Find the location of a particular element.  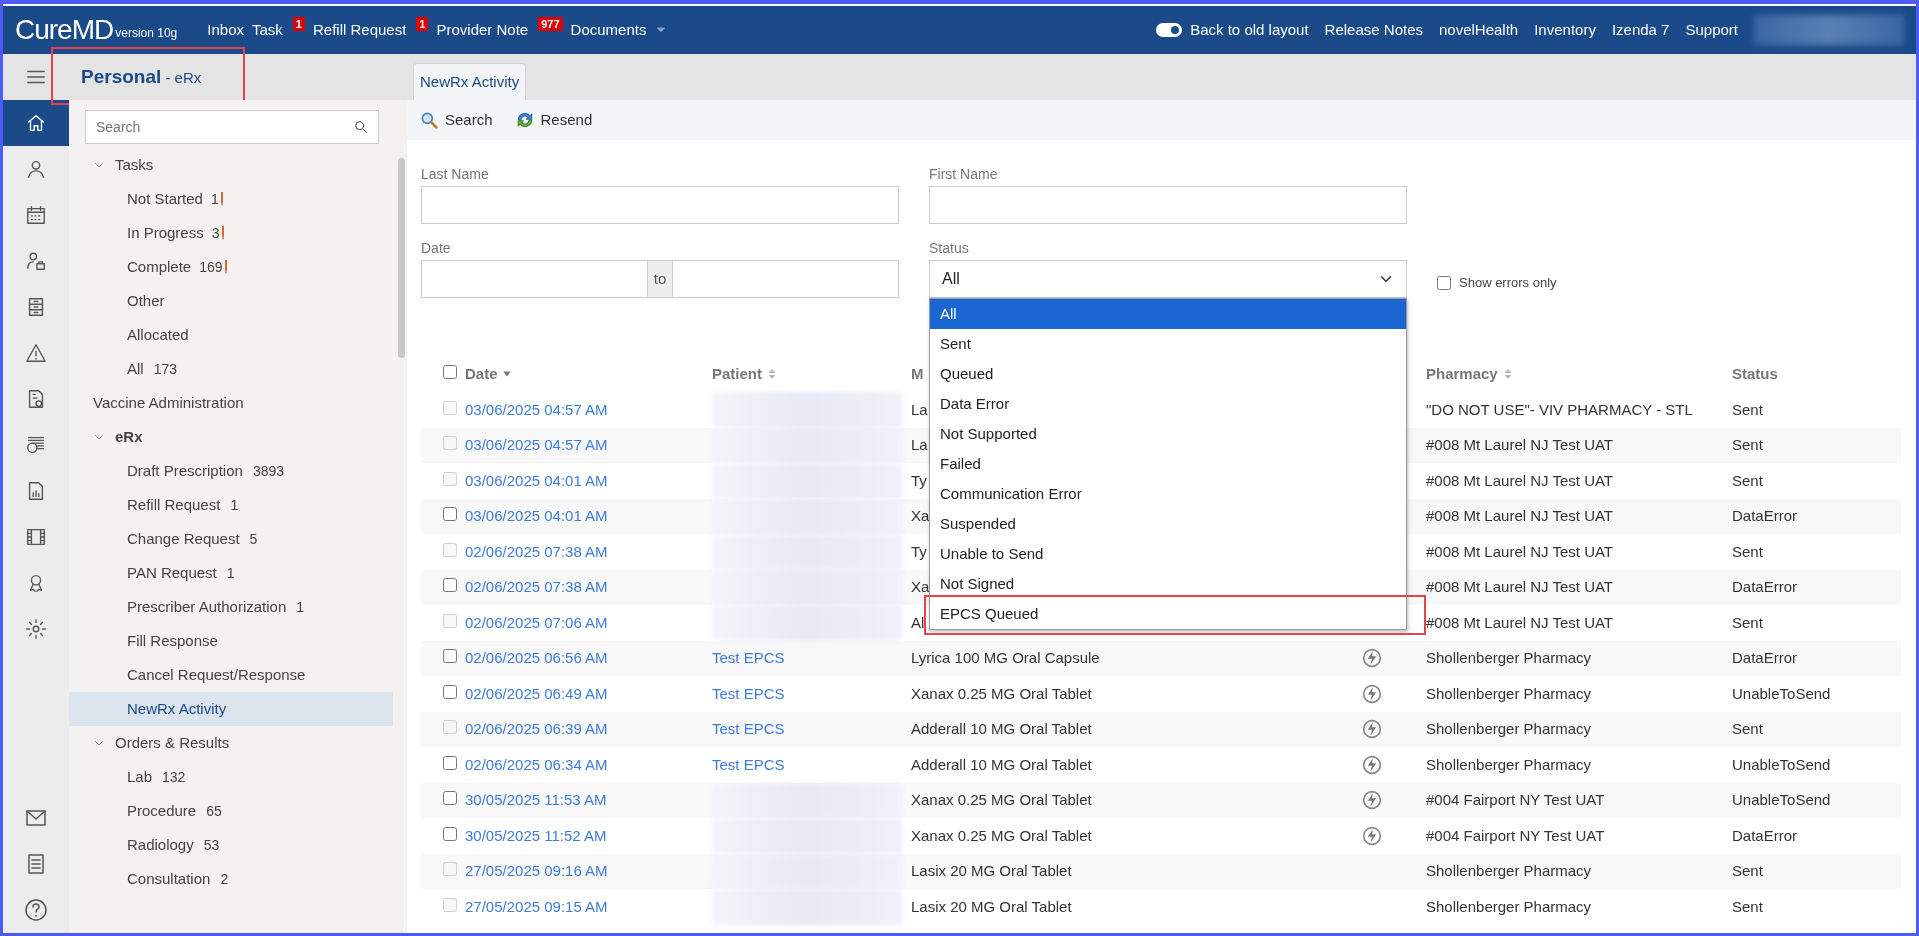

search-field: Search is located at coordinates (232, 127).